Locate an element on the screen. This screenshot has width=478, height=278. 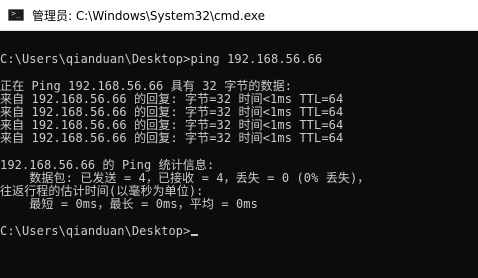
text-cursor is located at coordinates (195, 234).